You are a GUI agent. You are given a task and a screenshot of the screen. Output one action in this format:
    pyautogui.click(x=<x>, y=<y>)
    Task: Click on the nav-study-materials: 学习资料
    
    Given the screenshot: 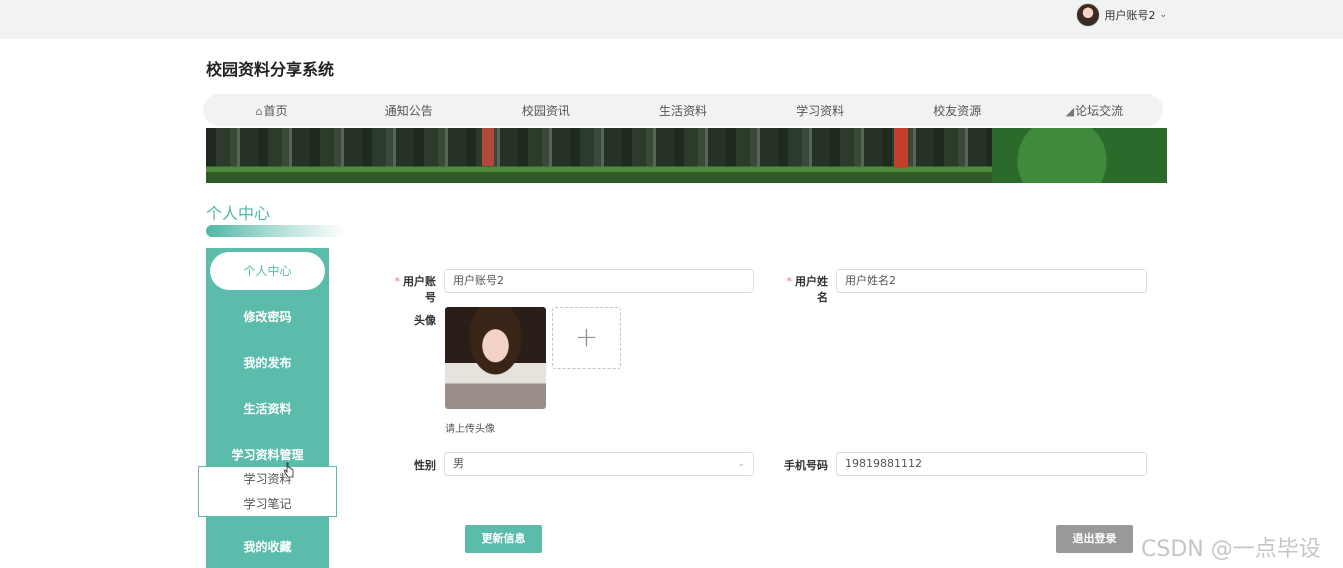 What is the action you would take?
    pyautogui.click(x=820, y=110)
    